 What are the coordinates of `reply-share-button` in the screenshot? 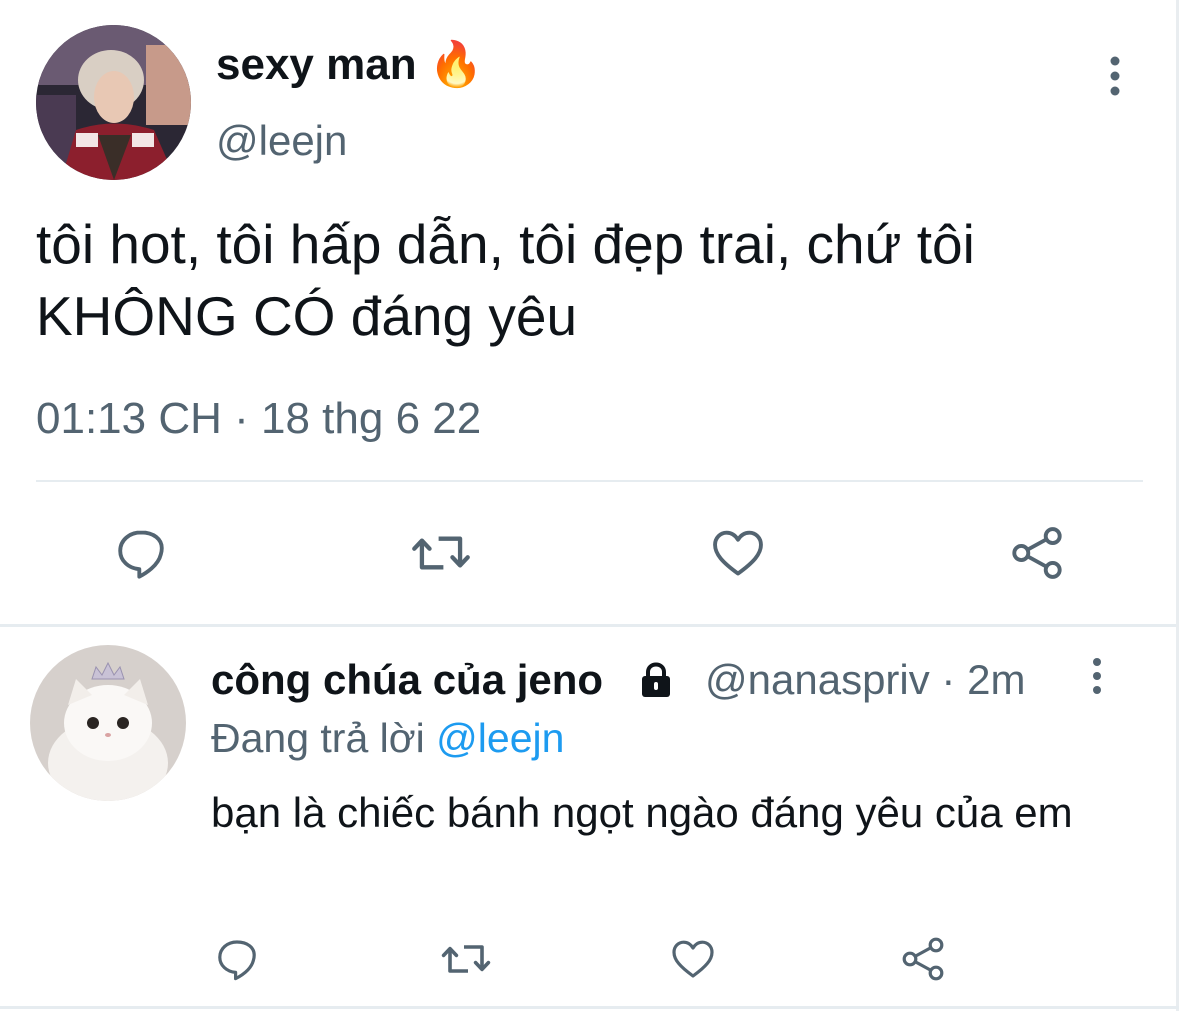 It's located at (923, 959).